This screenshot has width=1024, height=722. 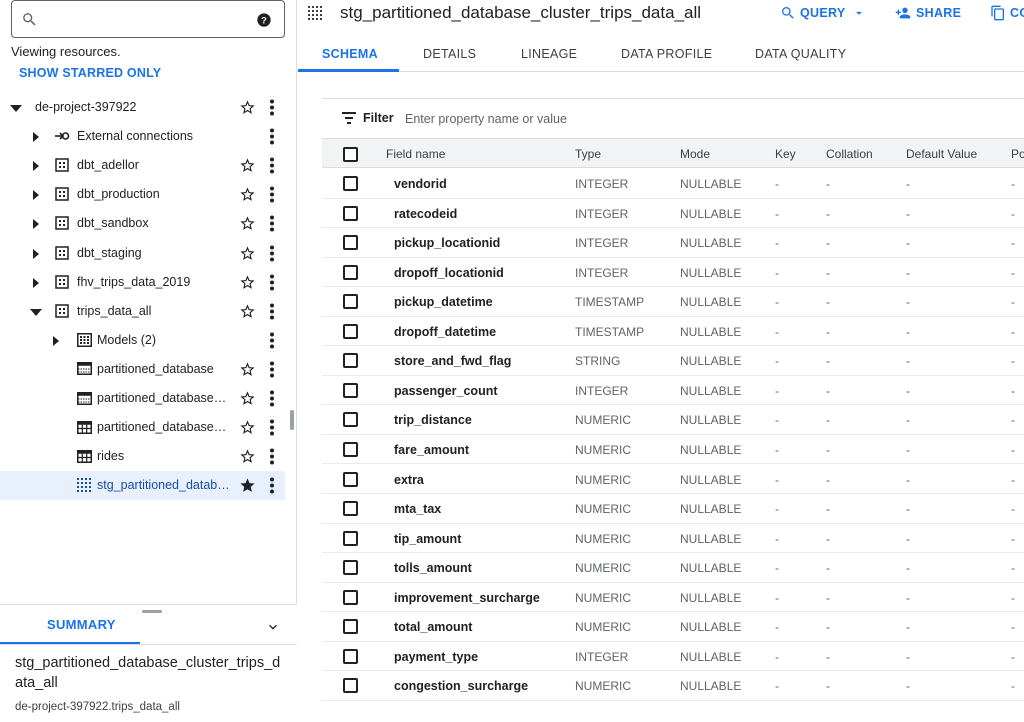 What do you see at coordinates (292, 420) in the screenshot?
I see `tree-scrollbar` at bounding box center [292, 420].